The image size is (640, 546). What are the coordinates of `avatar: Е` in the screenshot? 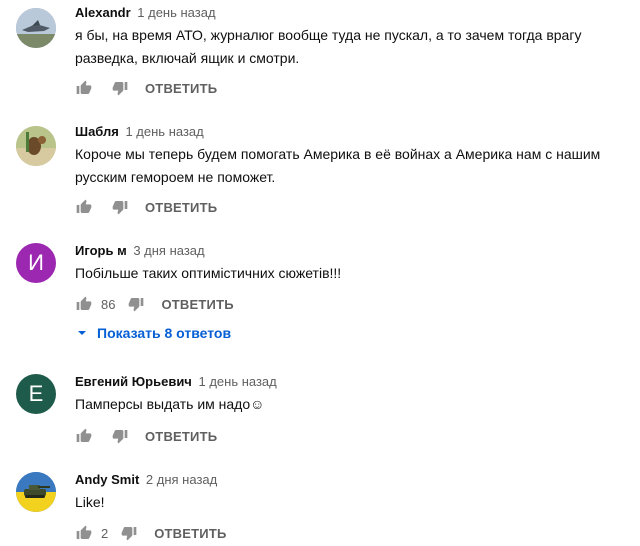 It's located at (36, 394).